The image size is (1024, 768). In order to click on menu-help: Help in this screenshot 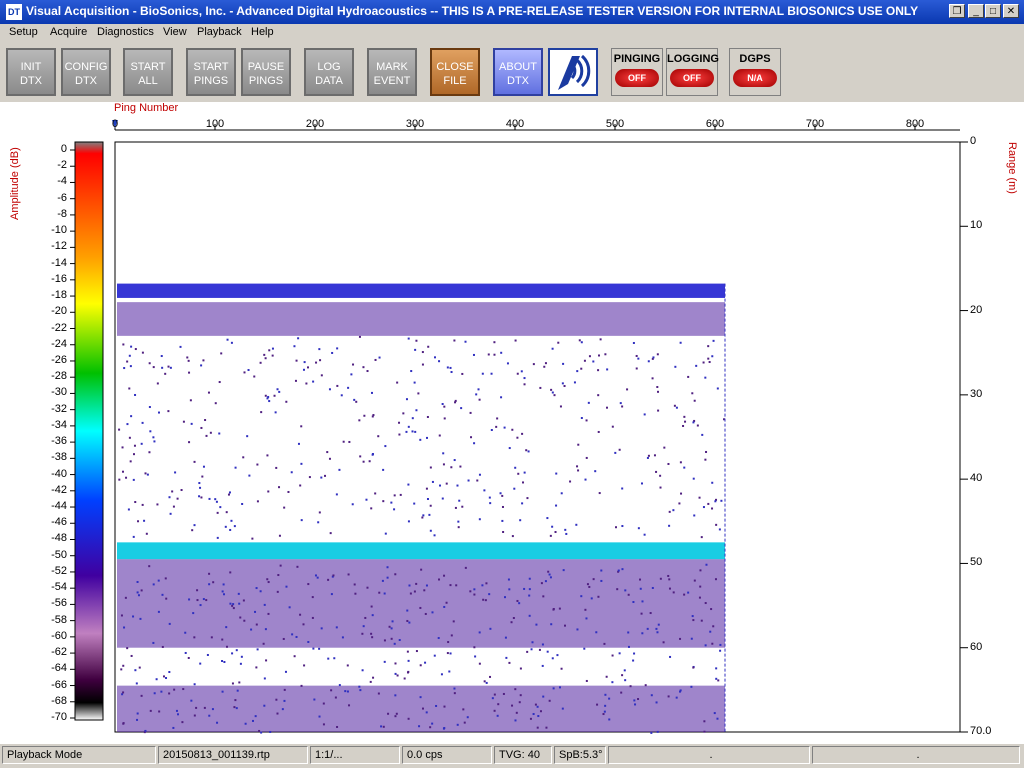, I will do `click(262, 32)`.